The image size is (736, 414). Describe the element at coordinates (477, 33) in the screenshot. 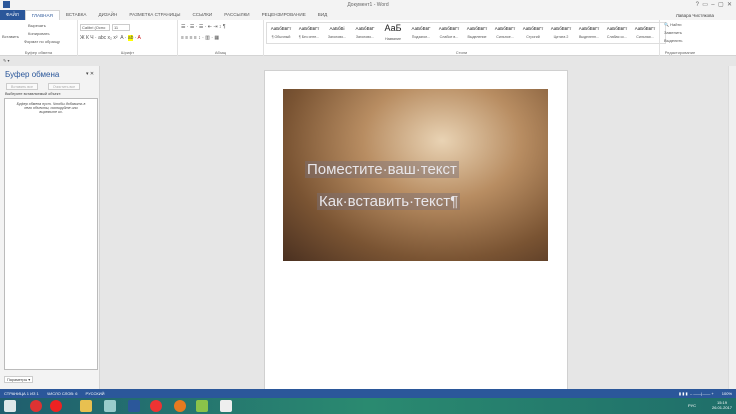

I see `style-item: АаБбВвГг Выделение` at that location.